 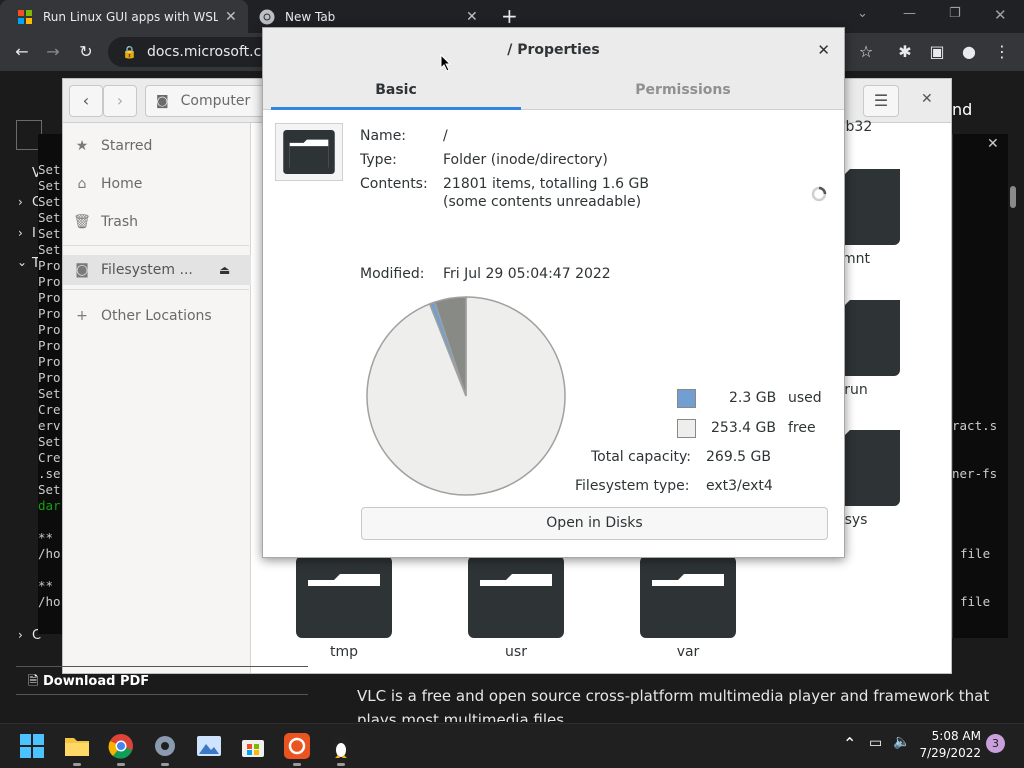 What do you see at coordinates (49, 505) in the screenshot?
I see `terminal-line: dar` at bounding box center [49, 505].